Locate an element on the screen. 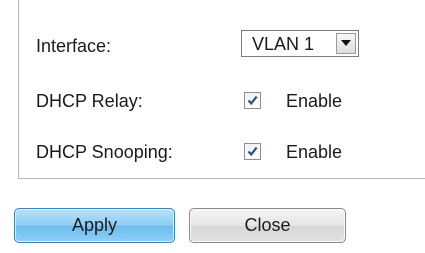 This screenshot has width=425, height=253. apply-button: Apply is located at coordinates (94, 225).